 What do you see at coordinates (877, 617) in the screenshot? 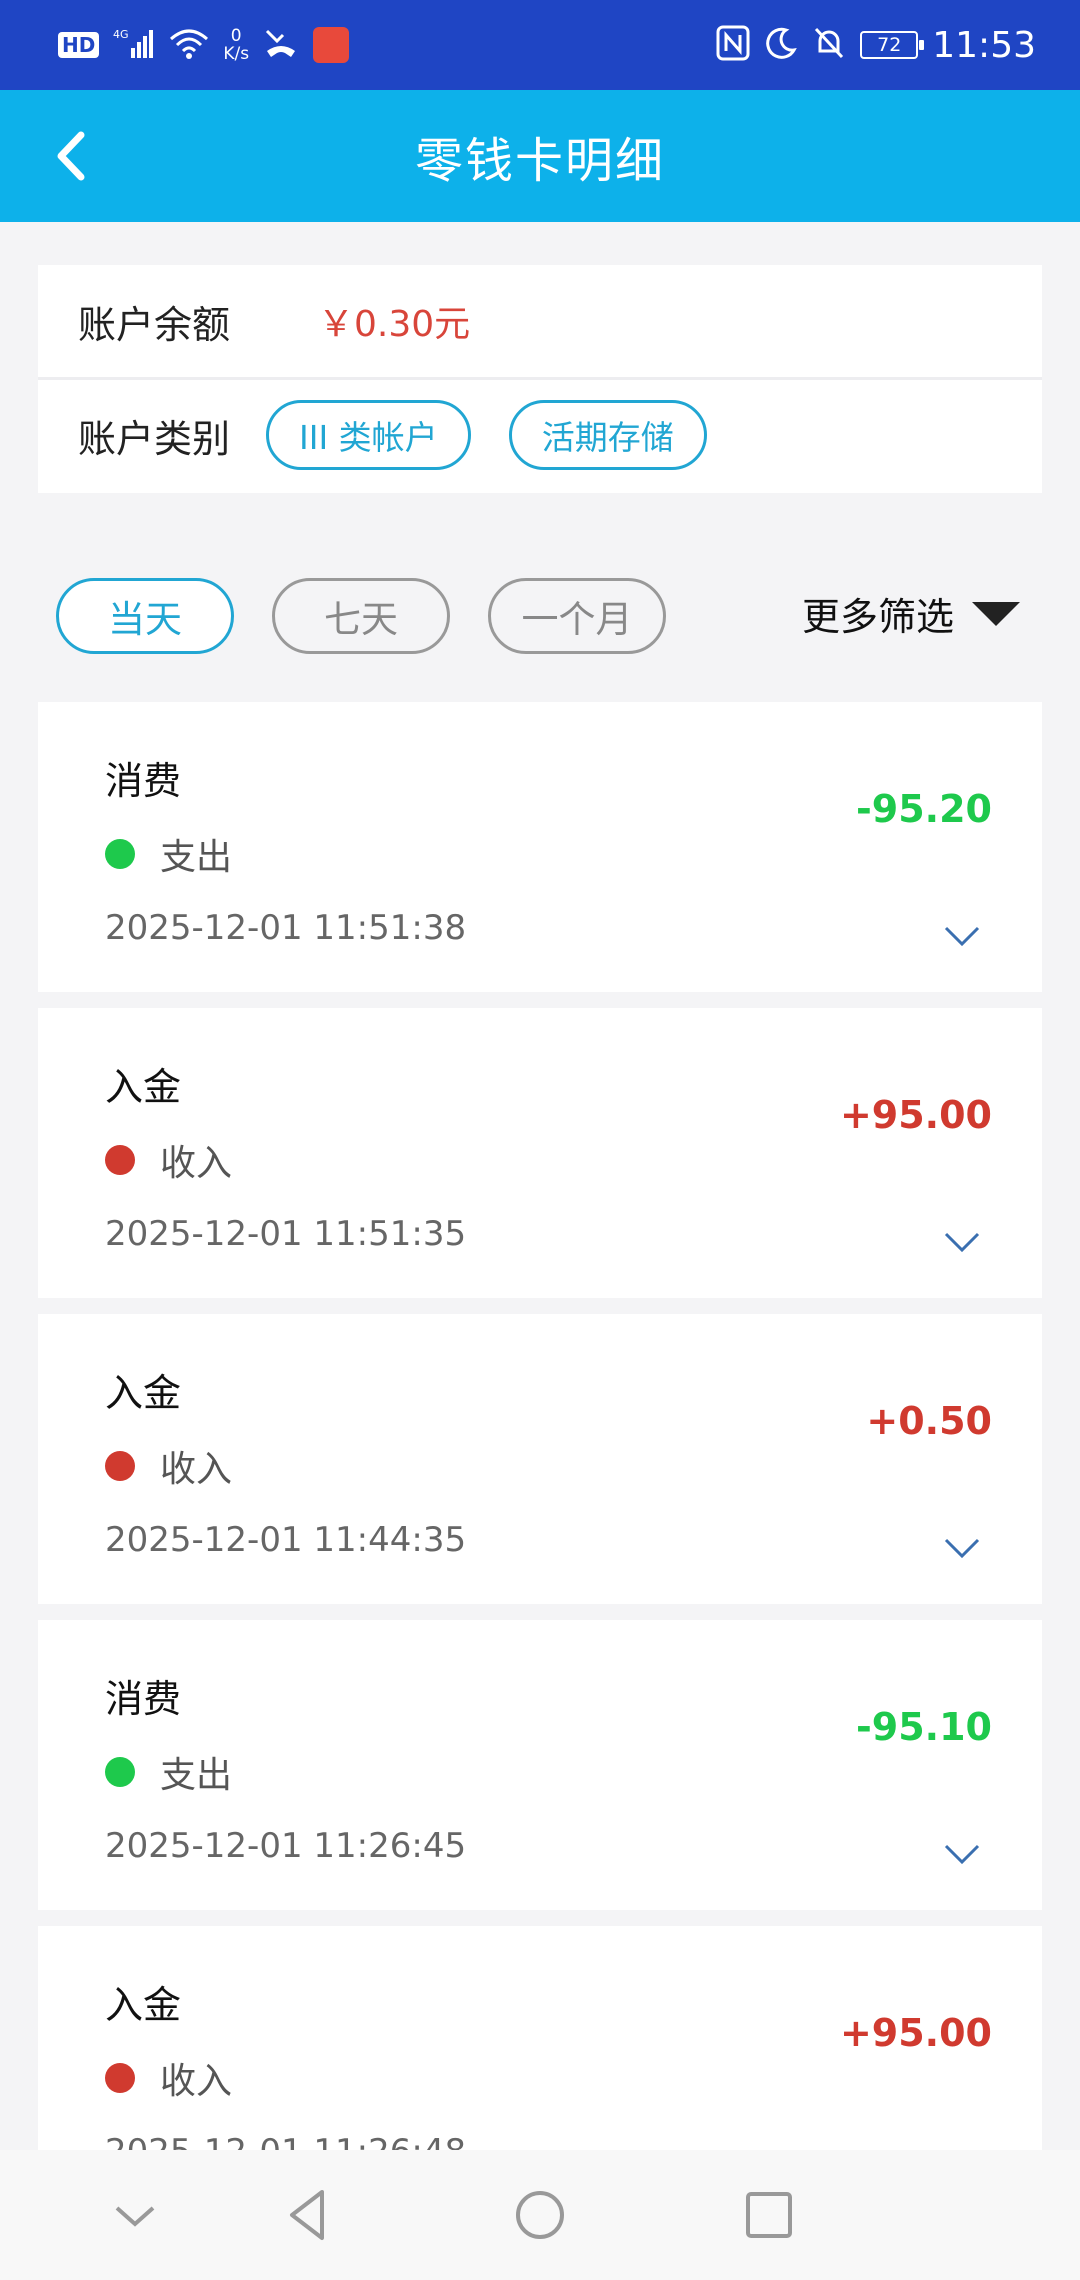
I see `more-filter-label: 更多筛选` at bounding box center [877, 617].